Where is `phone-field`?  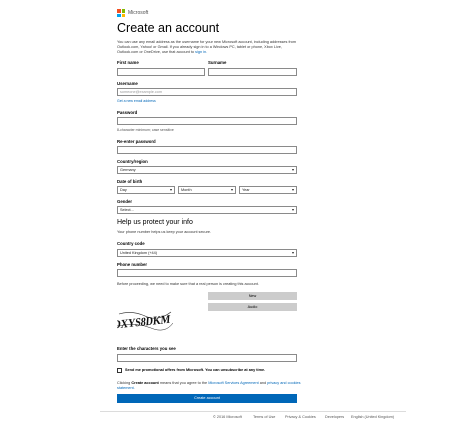 phone-field is located at coordinates (207, 273).